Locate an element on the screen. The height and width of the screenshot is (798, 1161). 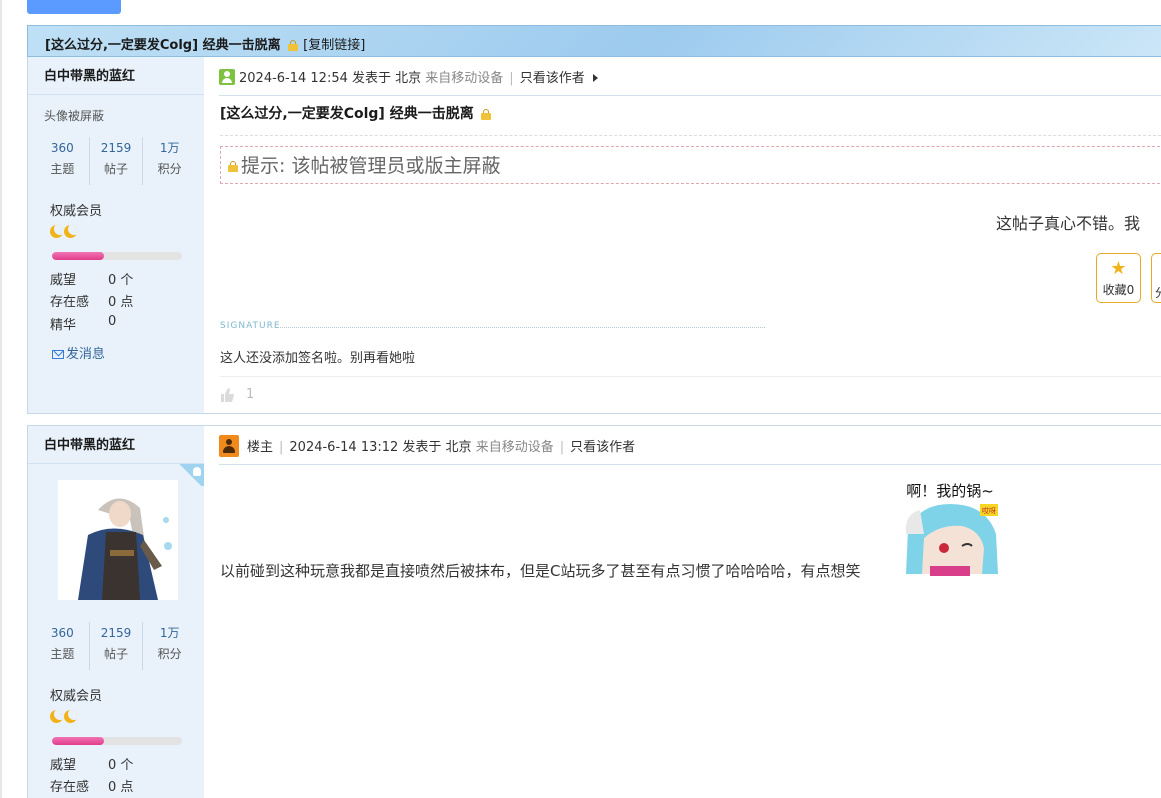
title-divider is located at coordinates (690, 135).